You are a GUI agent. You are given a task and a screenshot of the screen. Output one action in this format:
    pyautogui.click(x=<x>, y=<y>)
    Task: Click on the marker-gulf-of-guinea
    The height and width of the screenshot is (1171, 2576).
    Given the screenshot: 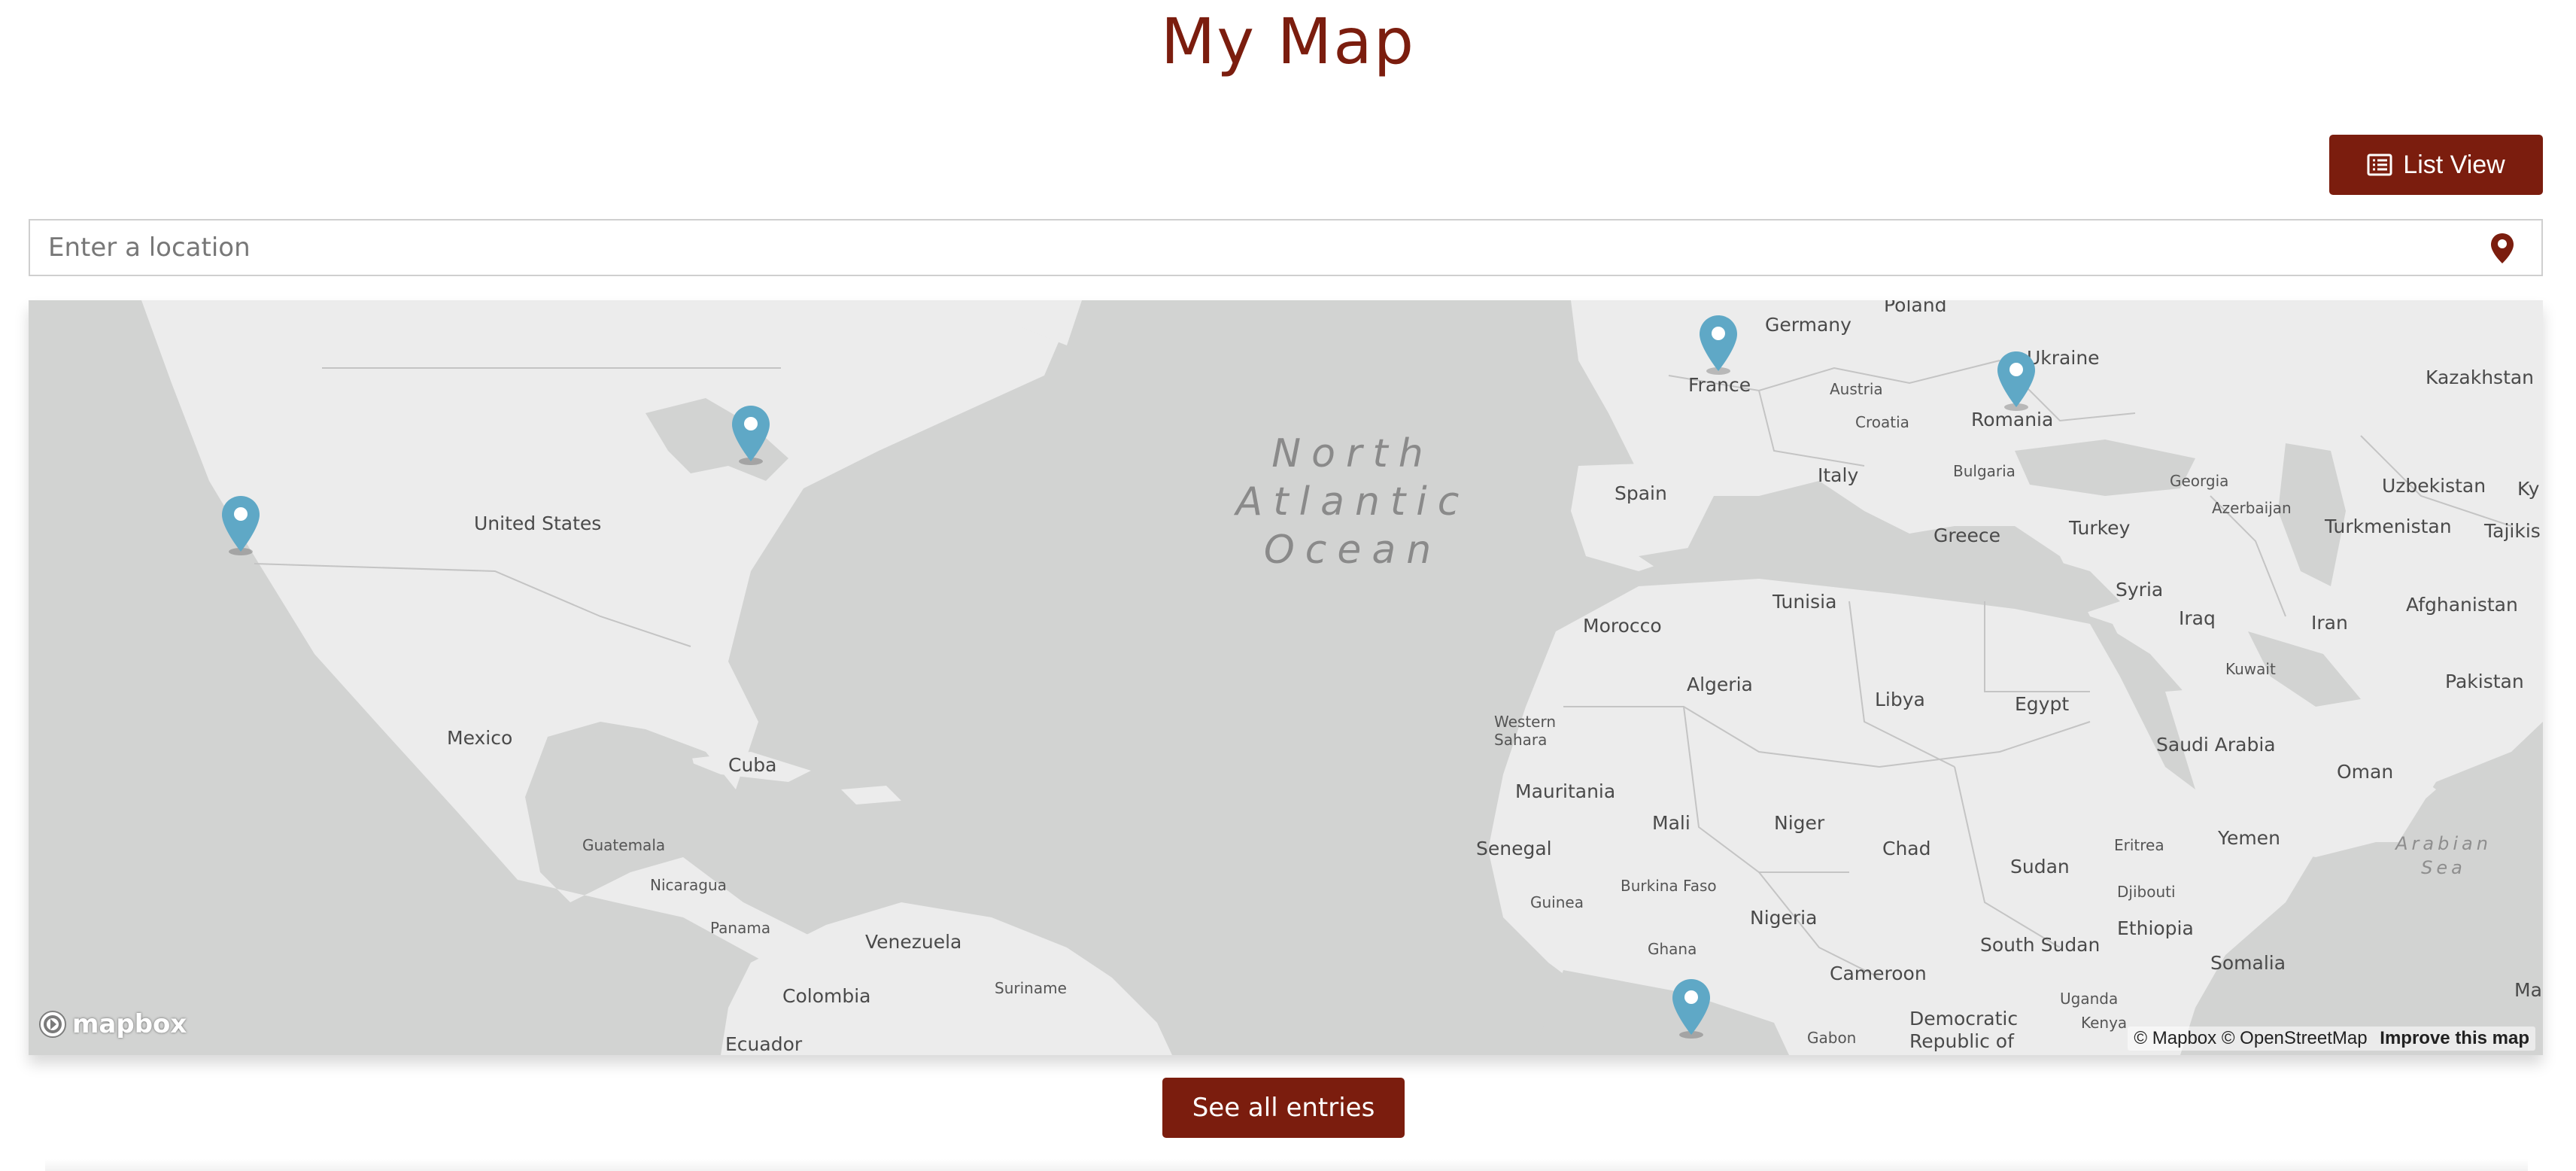 What is the action you would take?
    pyautogui.click(x=1691, y=1009)
    